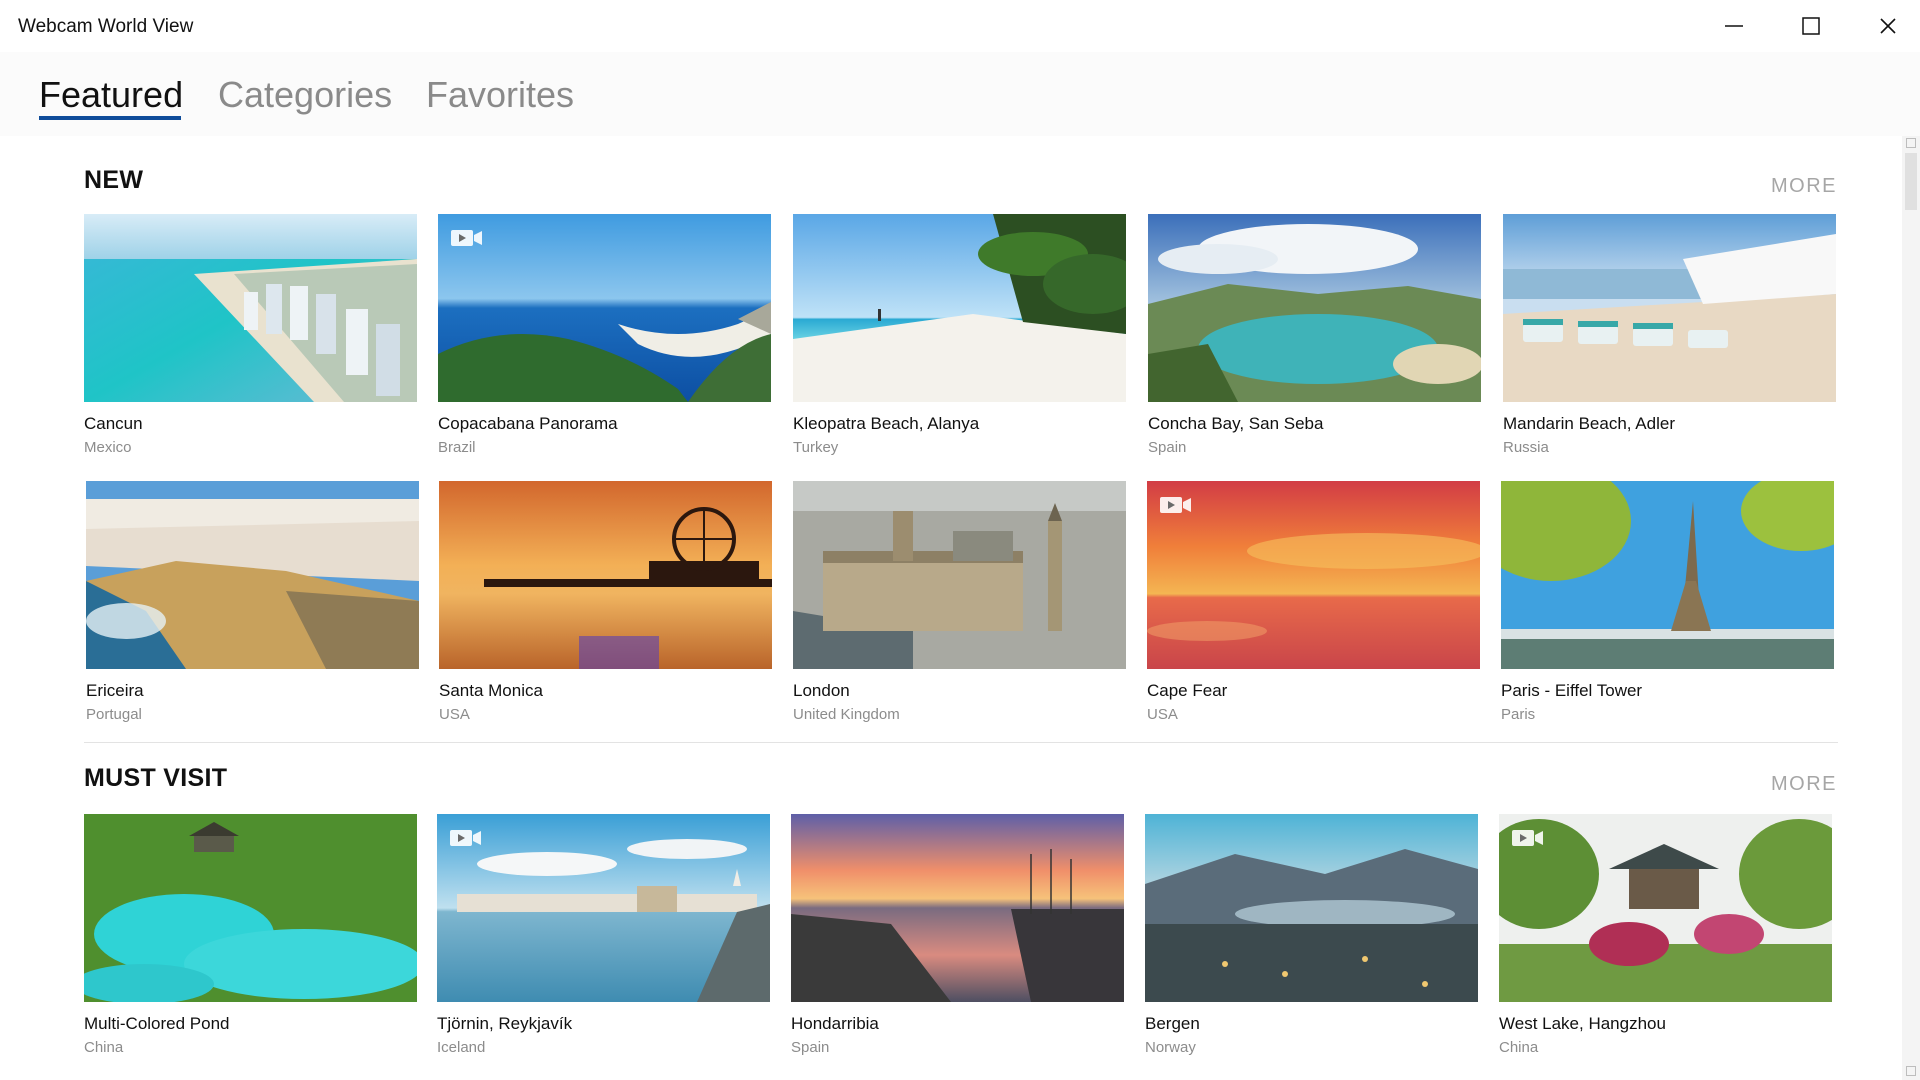 Image resolution: width=1920 pixels, height=1080 pixels. Describe the element at coordinates (1172, 1023) in the screenshot. I see `webcam-name: Bergen` at that location.